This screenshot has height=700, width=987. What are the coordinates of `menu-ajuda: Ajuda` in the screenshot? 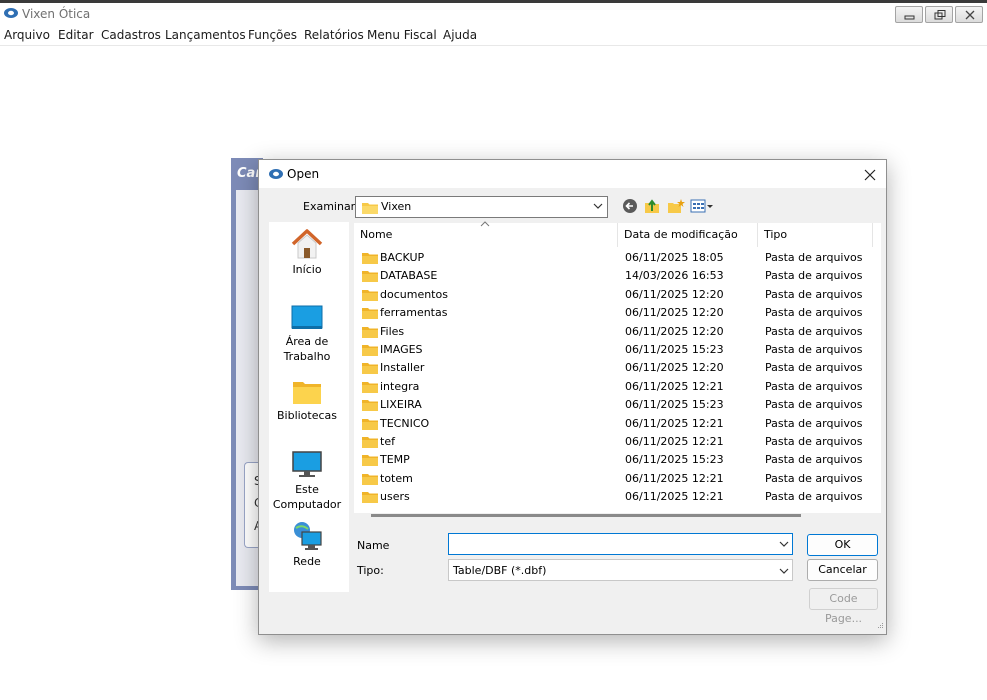 It's located at (460, 35).